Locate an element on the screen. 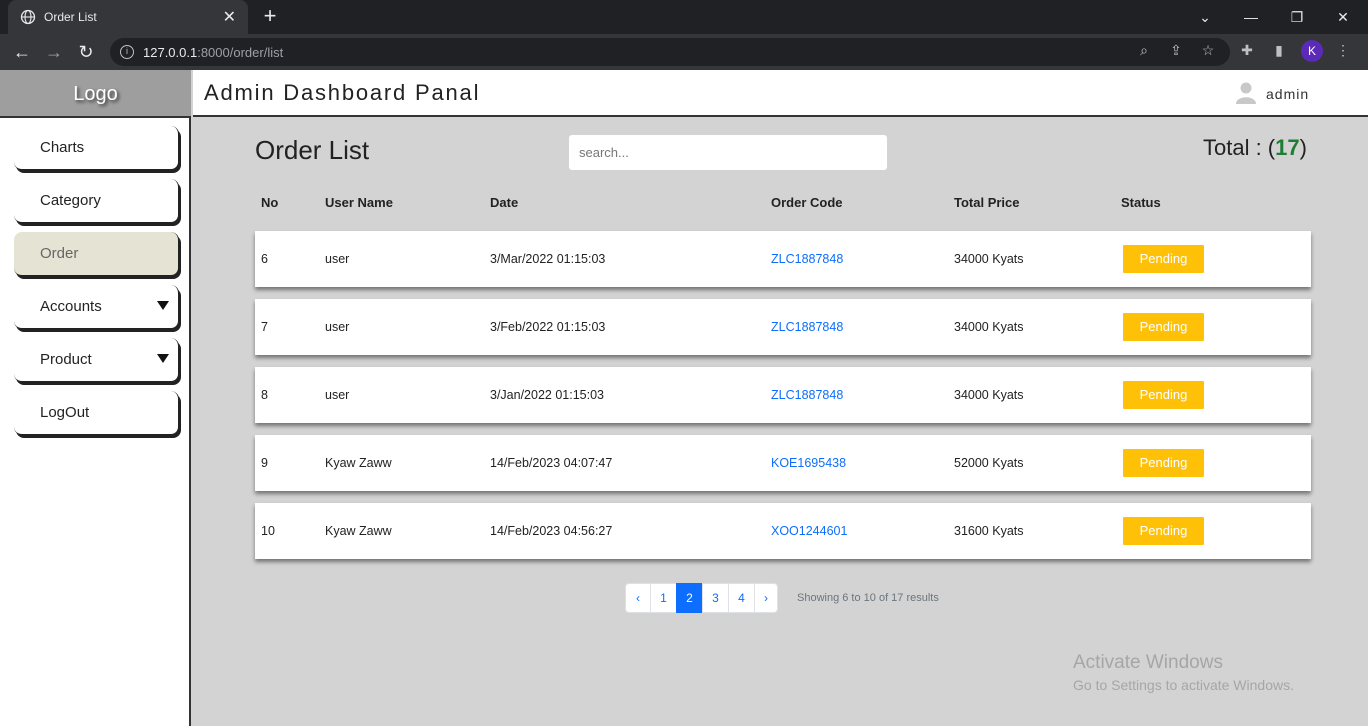 Image resolution: width=1368 pixels, height=726 pixels. side-panel-icon: ▮ is located at coordinates (1279, 50).